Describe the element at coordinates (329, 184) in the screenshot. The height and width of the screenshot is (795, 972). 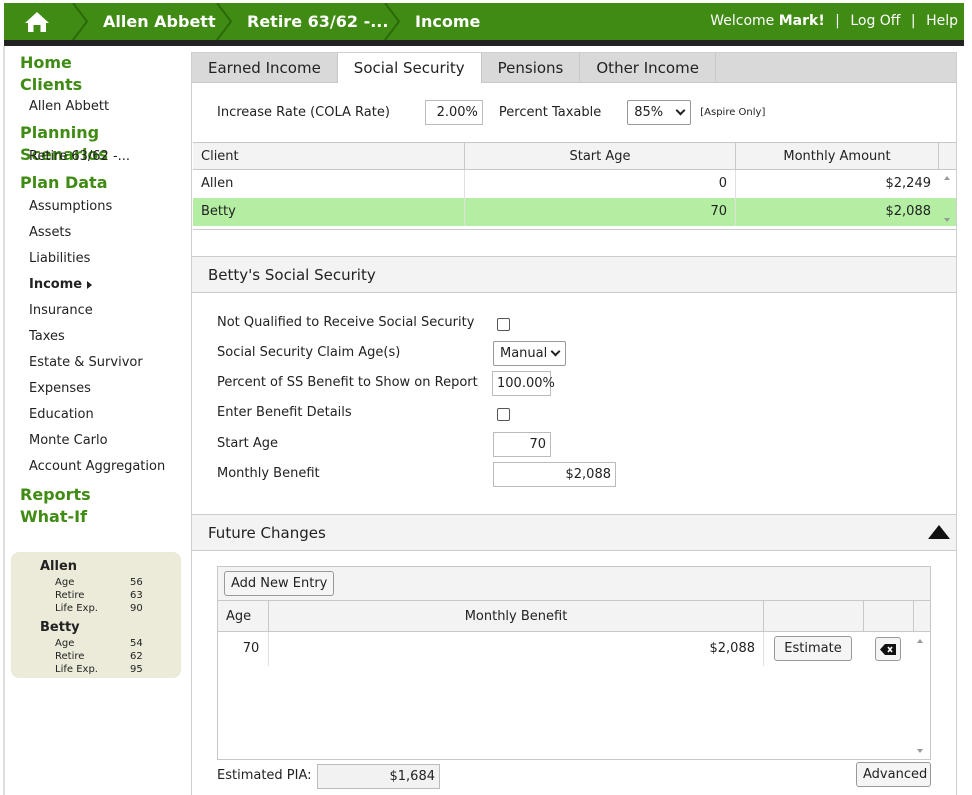
I see `cell-client: Allen` at that location.